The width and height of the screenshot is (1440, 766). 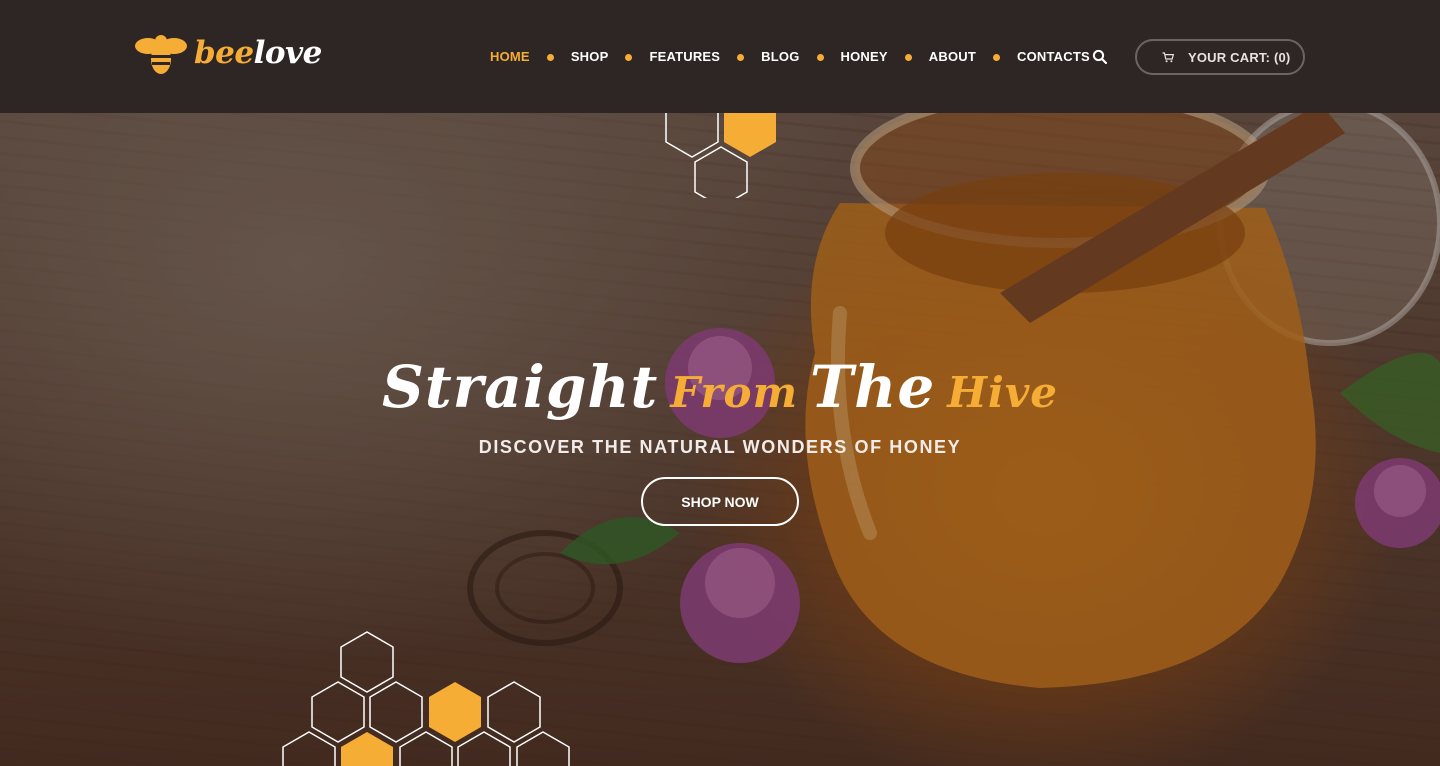 What do you see at coordinates (1003, 392) in the screenshot?
I see `hero-title-word-accent: Hive` at bounding box center [1003, 392].